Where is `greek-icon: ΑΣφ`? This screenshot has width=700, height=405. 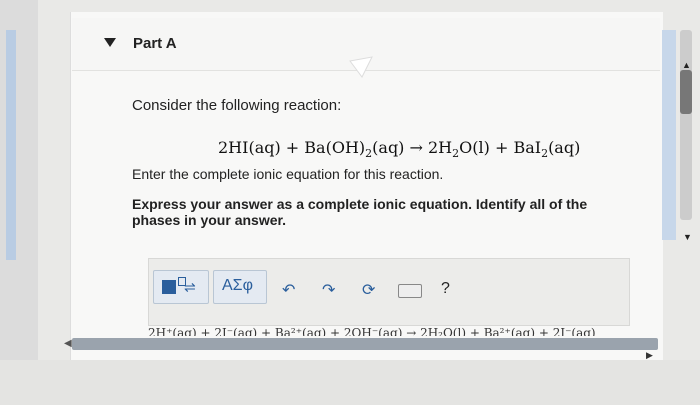 greek-icon: ΑΣφ is located at coordinates (237, 285).